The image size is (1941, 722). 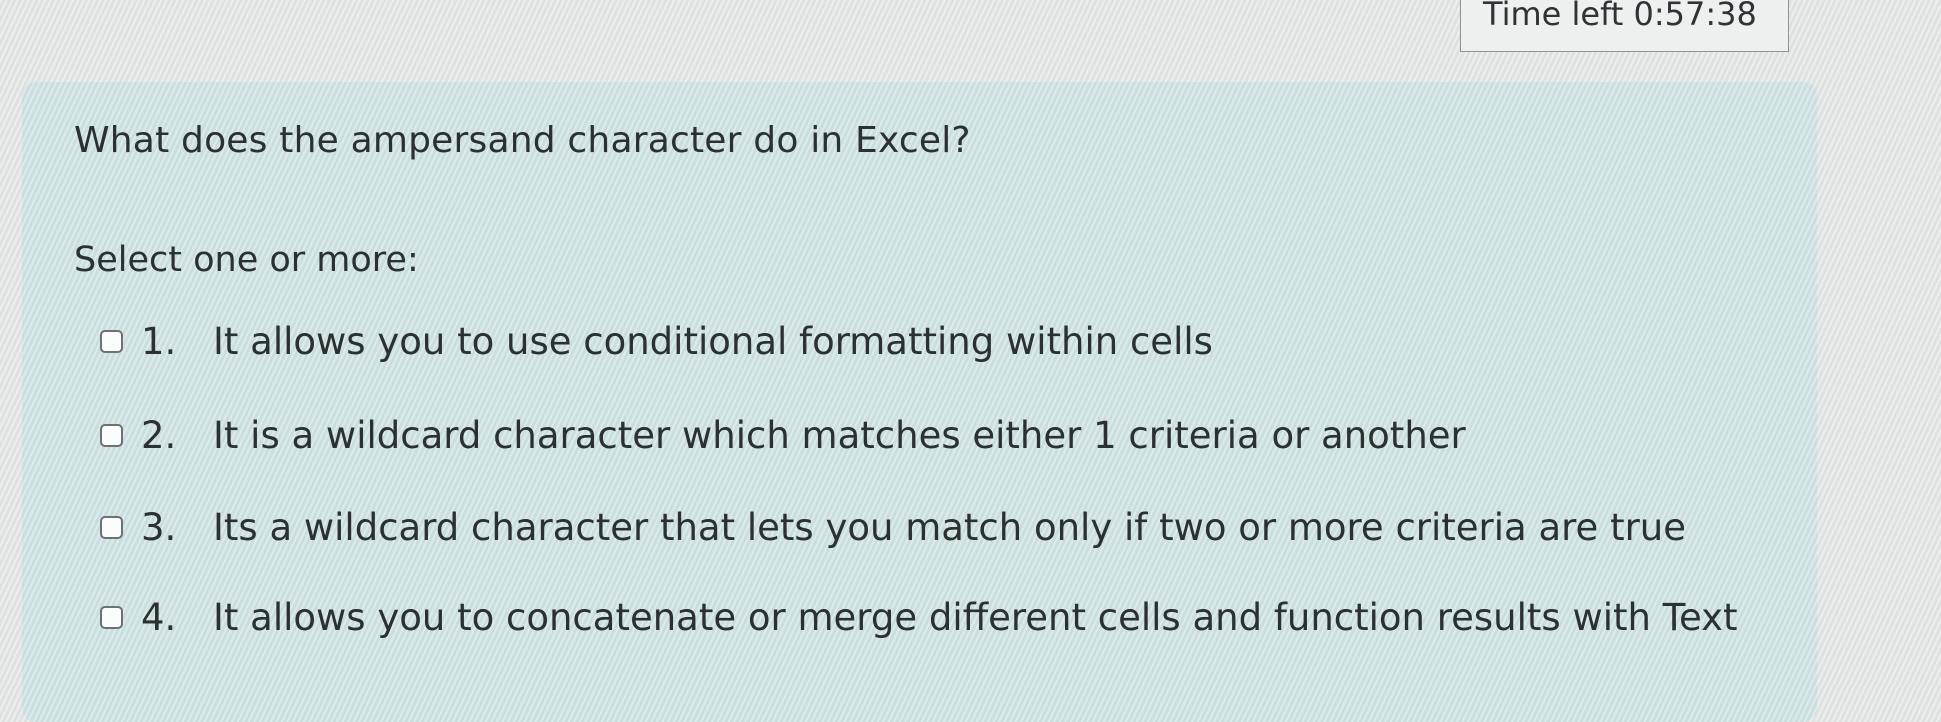 I want to click on answer-1-checkbox, so click(x=111, y=341).